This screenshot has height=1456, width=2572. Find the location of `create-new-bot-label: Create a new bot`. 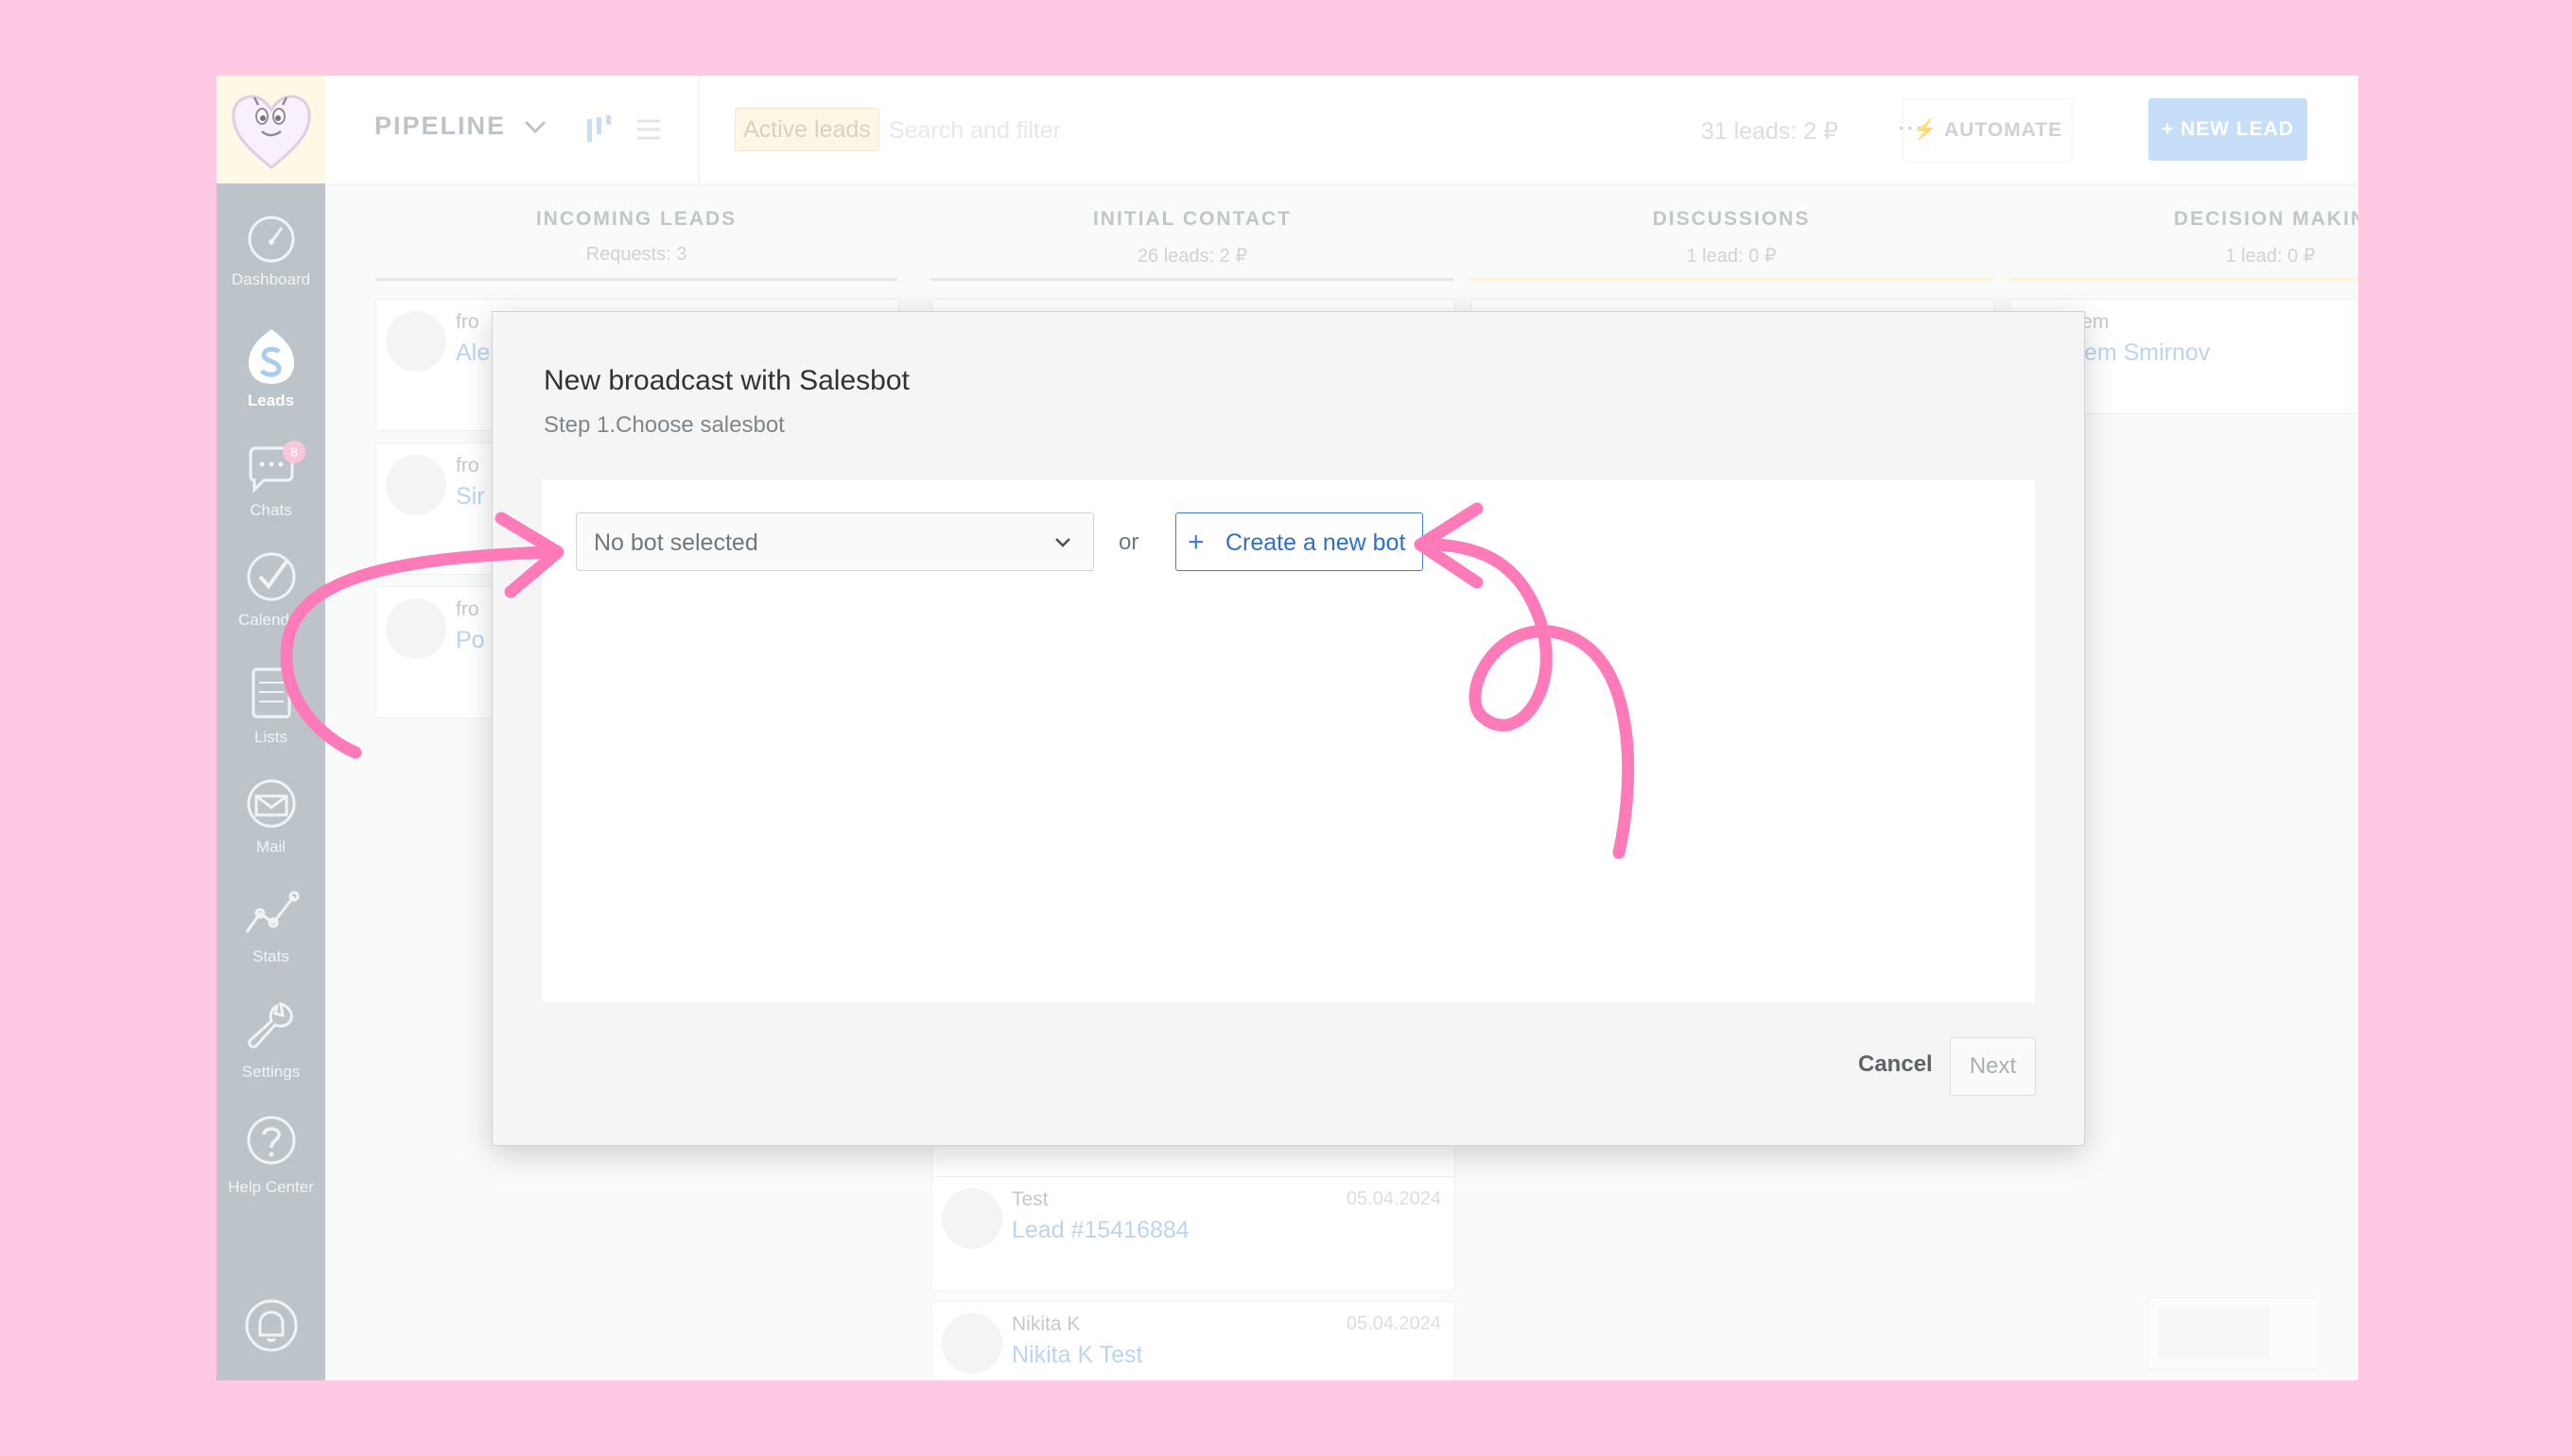

create-new-bot-label: Create a new bot is located at coordinates (1315, 542).